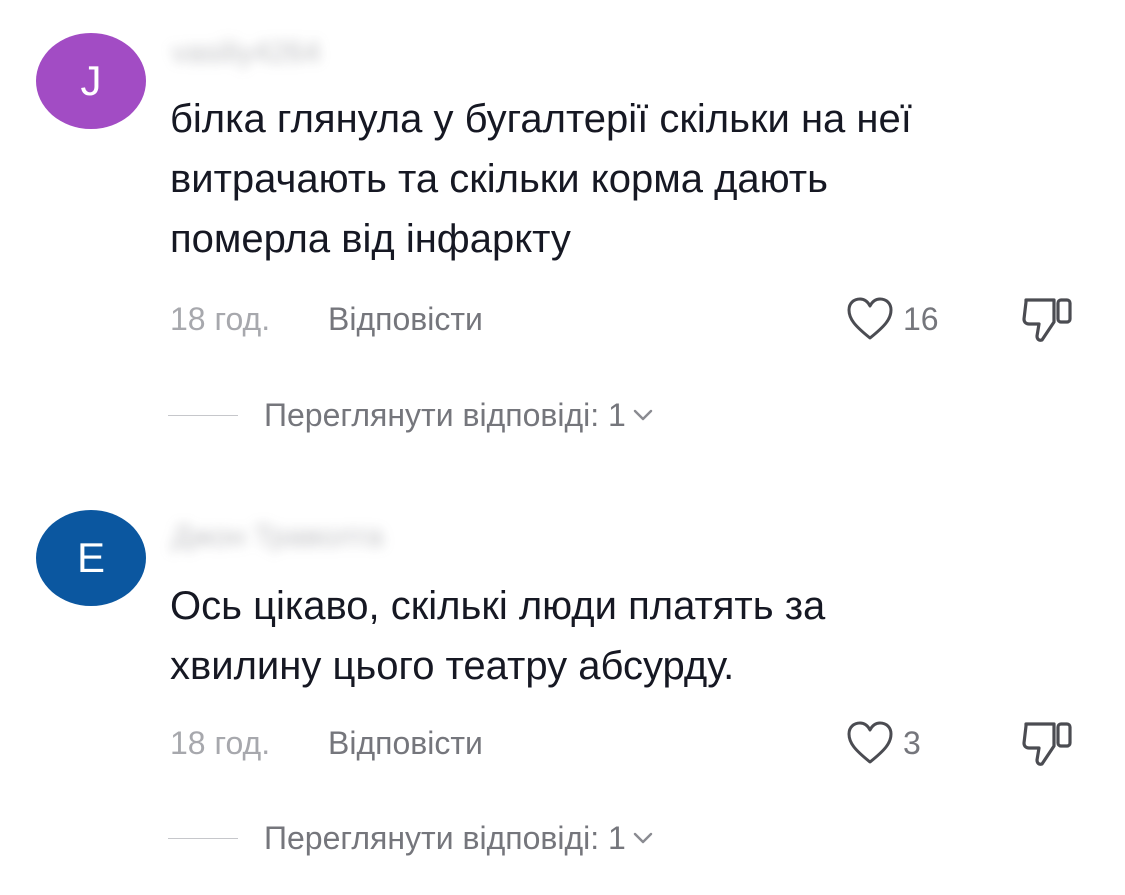 The image size is (1125, 895). I want to click on avatar: E, so click(91, 558).